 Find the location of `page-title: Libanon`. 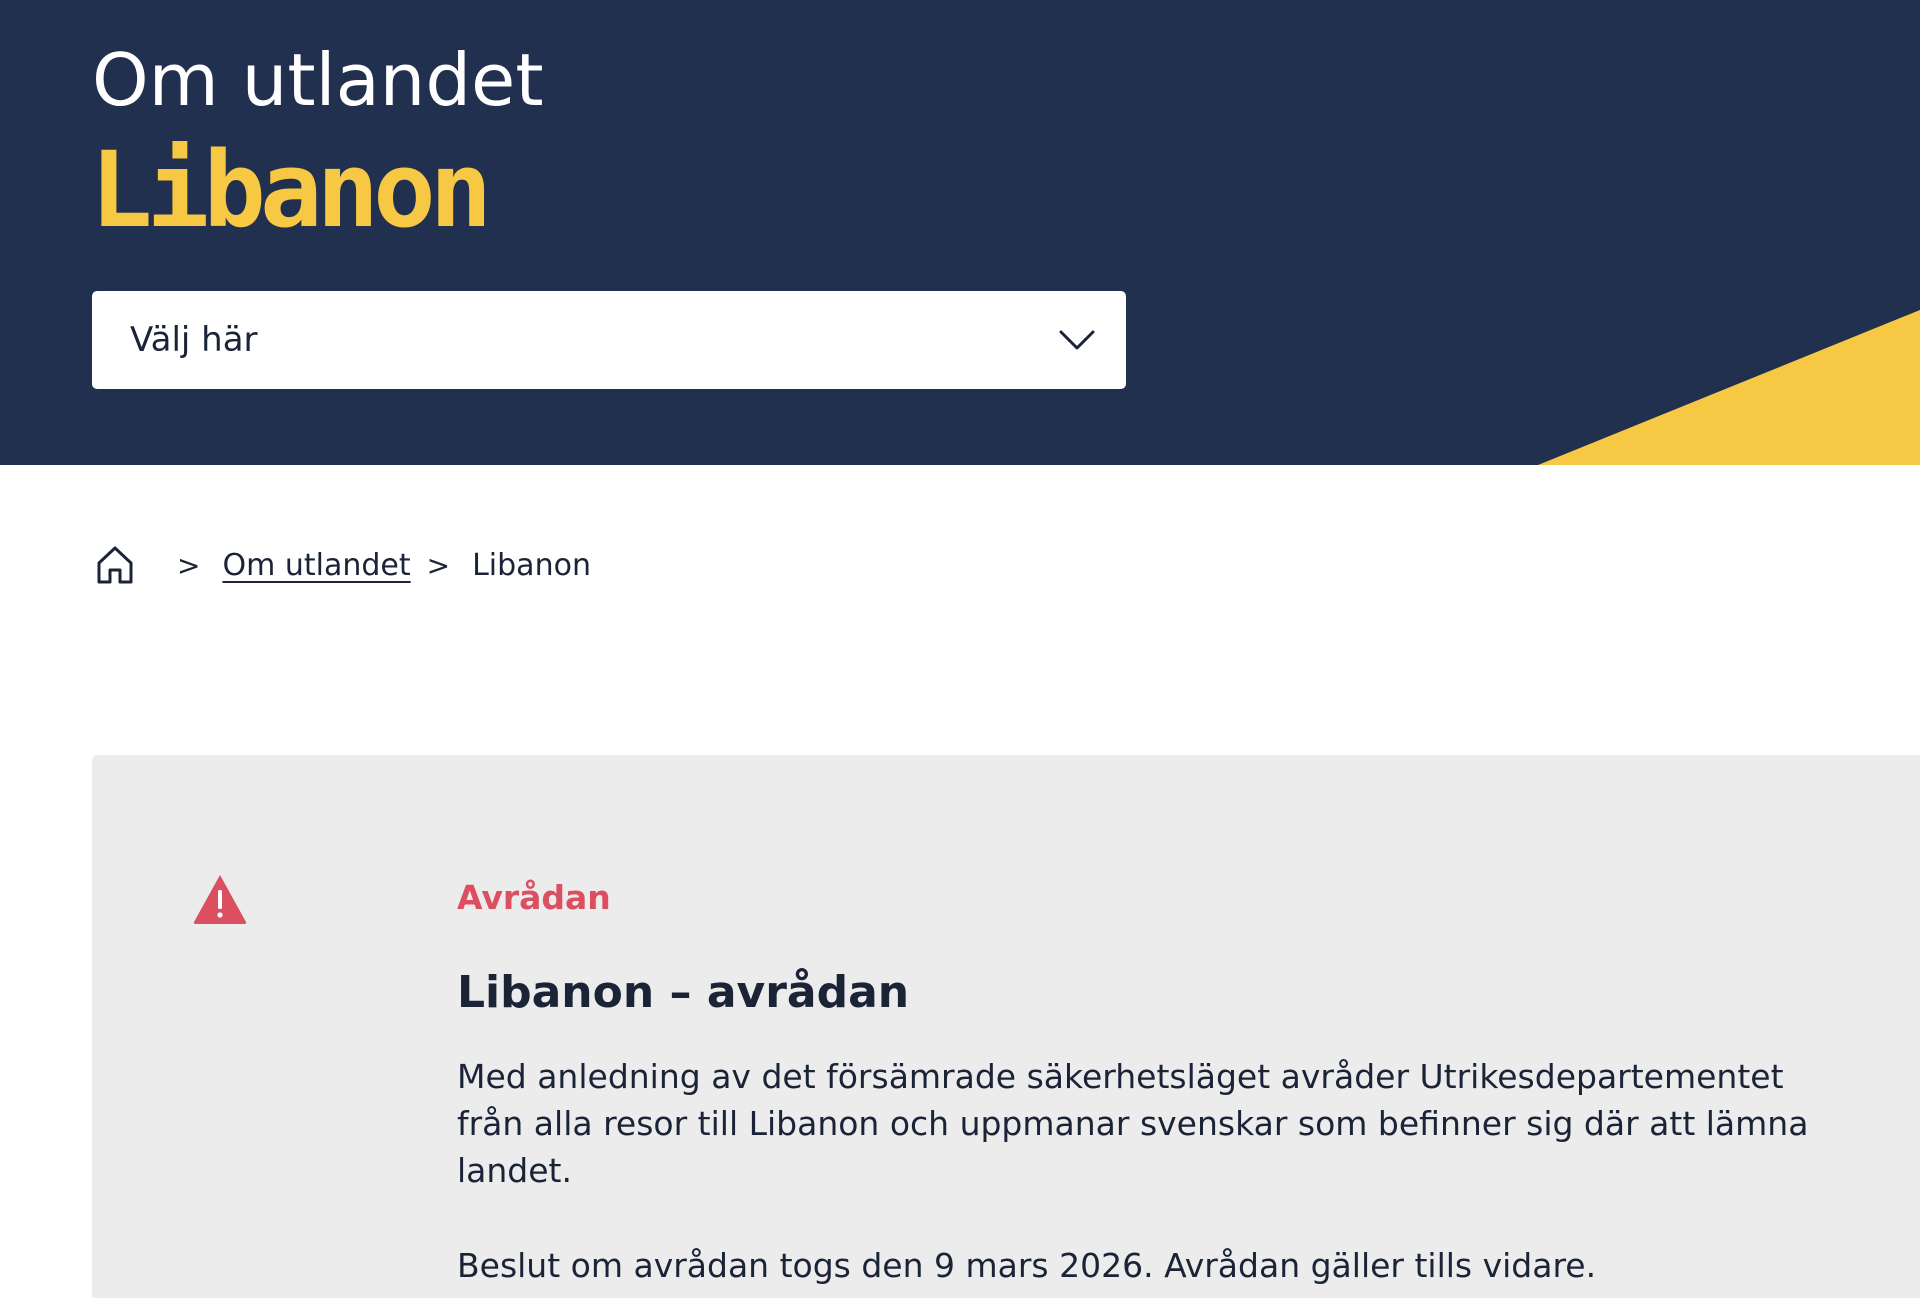

page-title: Libanon is located at coordinates (291, 190).